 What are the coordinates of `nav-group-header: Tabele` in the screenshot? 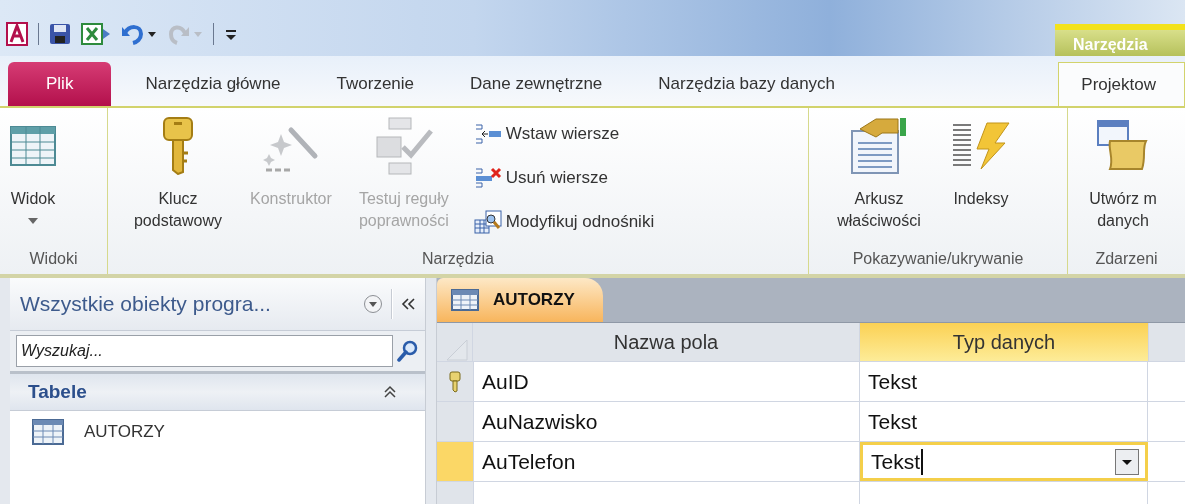 It's located at (217, 392).